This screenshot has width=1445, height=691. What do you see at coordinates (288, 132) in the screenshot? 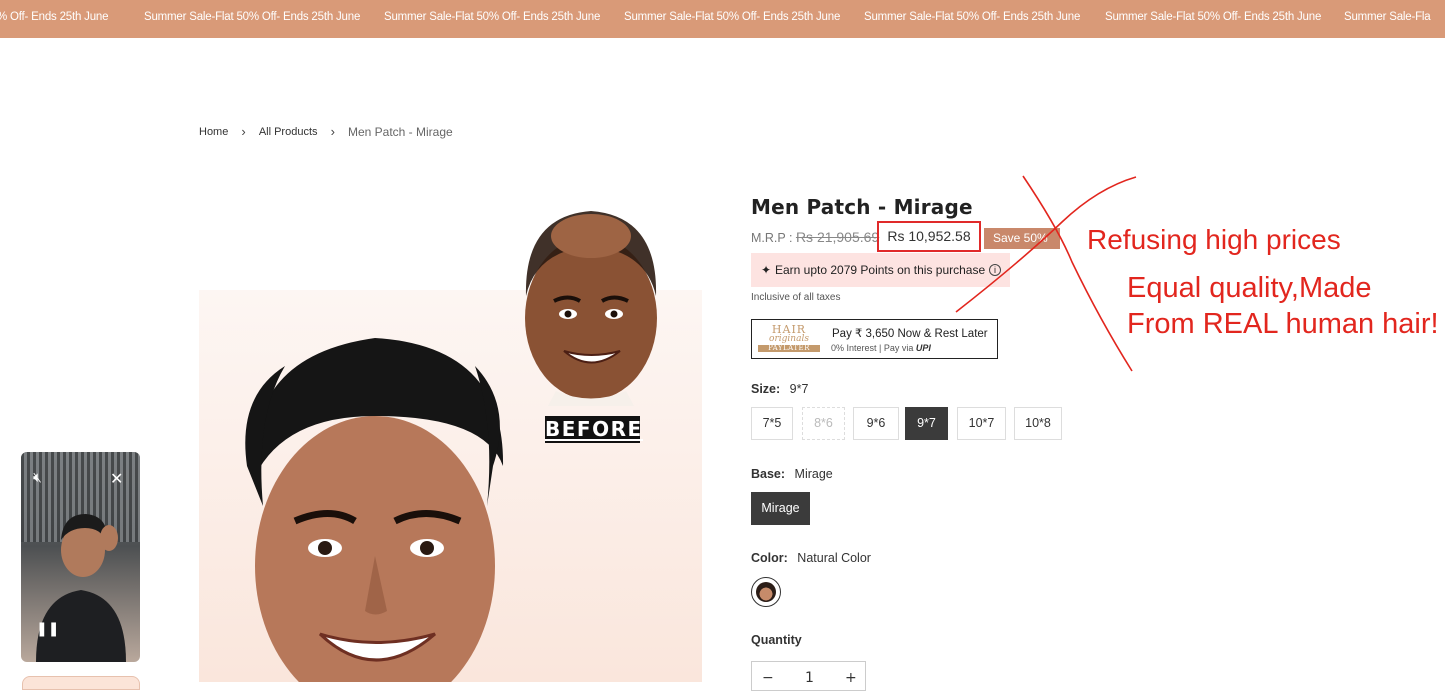
I see `breadcrumb-all-products: All Products` at bounding box center [288, 132].